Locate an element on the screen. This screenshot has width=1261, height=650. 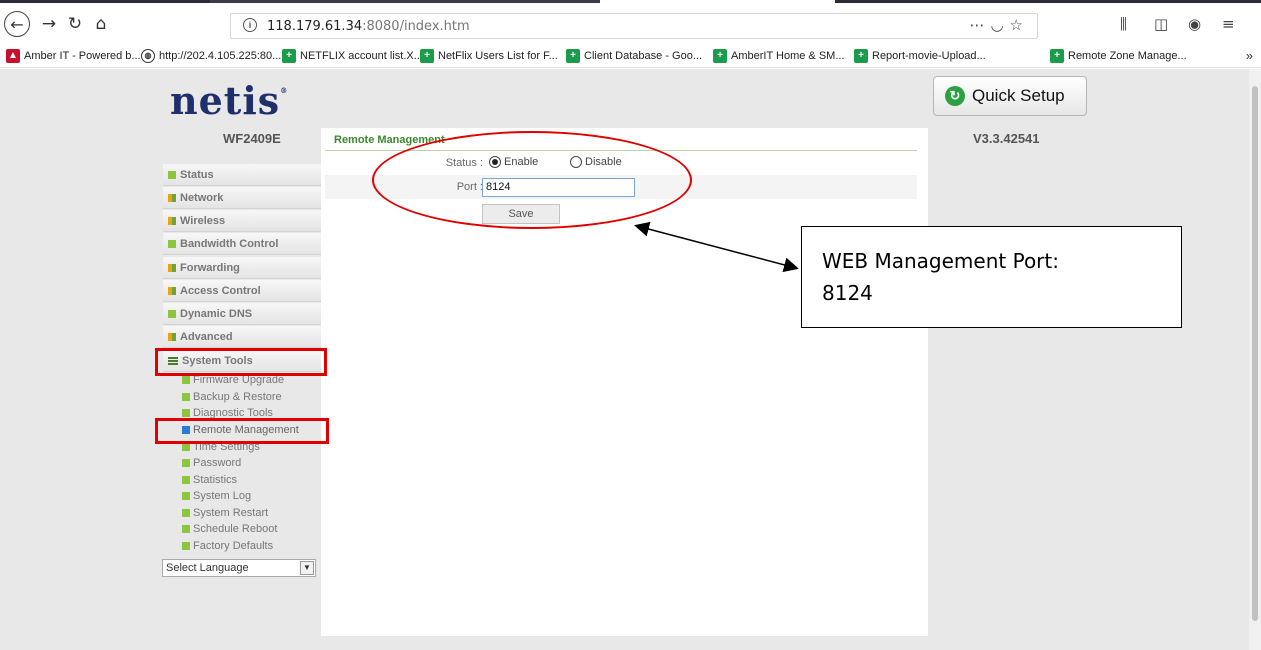
callout-line-1: WEB Management Port: is located at coordinates (940, 261).